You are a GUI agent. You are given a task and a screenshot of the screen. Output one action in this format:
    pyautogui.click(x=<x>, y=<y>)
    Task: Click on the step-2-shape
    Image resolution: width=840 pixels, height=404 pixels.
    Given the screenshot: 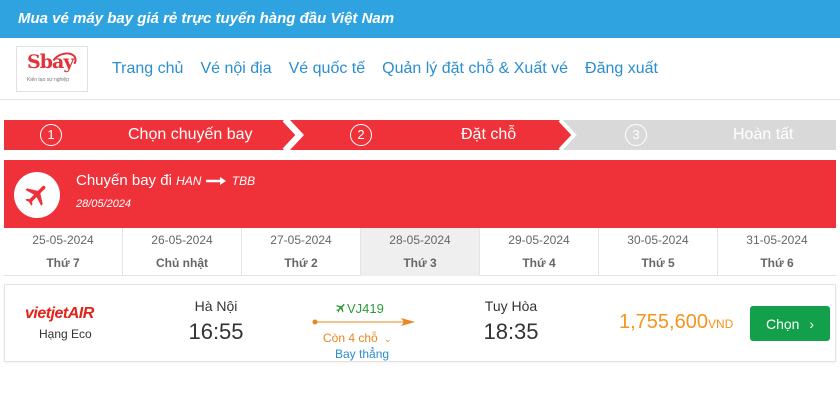 What is the action you would take?
    pyautogui.click(x=432, y=135)
    